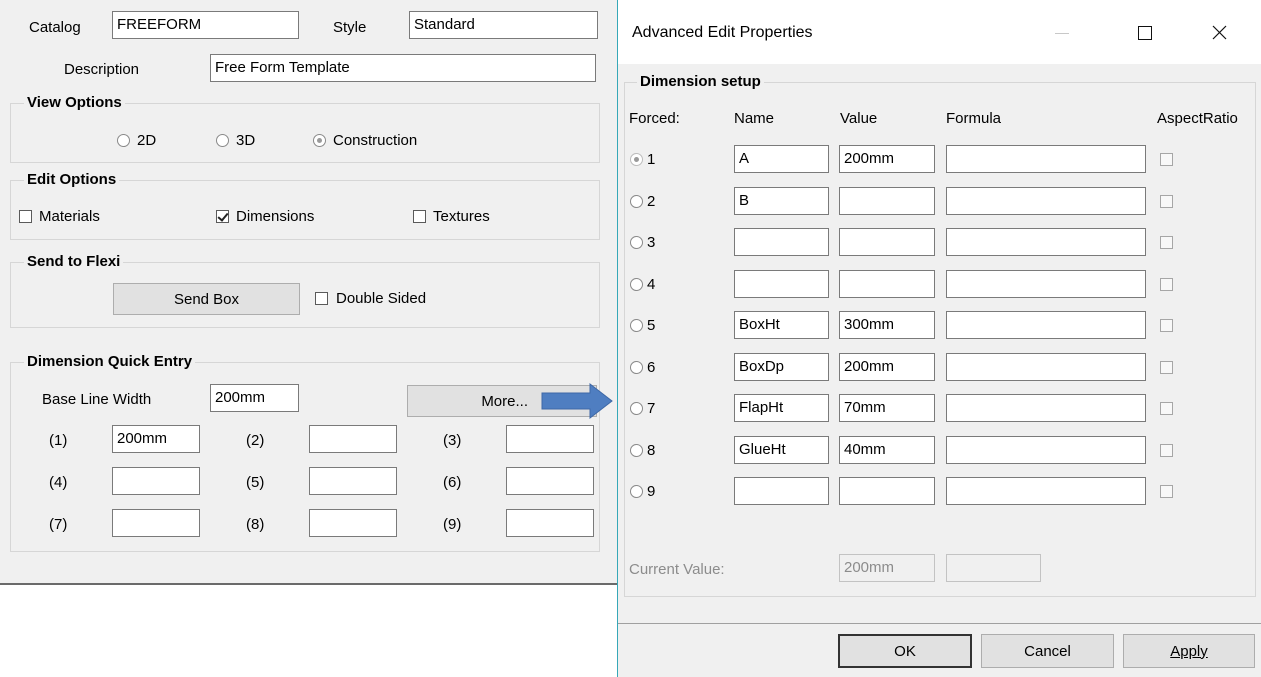 The image size is (1261, 677). What do you see at coordinates (939, 623) in the screenshot?
I see `button-bar-divider` at bounding box center [939, 623].